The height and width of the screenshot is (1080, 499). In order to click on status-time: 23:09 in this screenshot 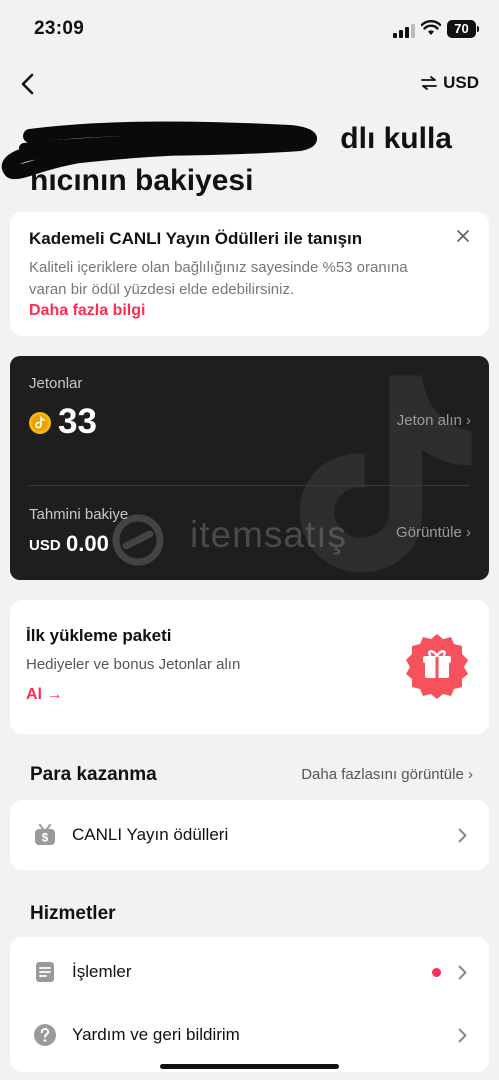, I will do `click(59, 28)`.